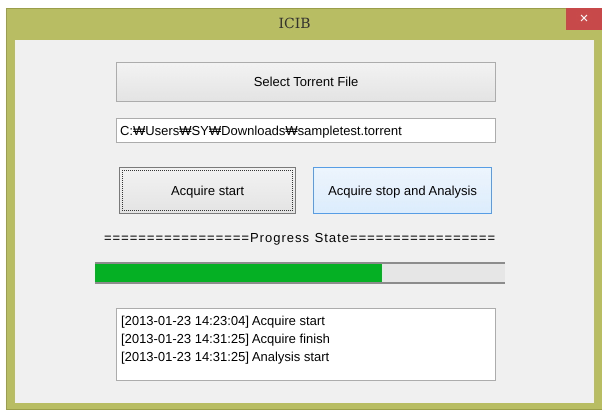 The image size is (602, 414). Describe the element at coordinates (223, 321) in the screenshot. I see `log-line: [2013-01-23 14:23:04] Acquire start` at that location.